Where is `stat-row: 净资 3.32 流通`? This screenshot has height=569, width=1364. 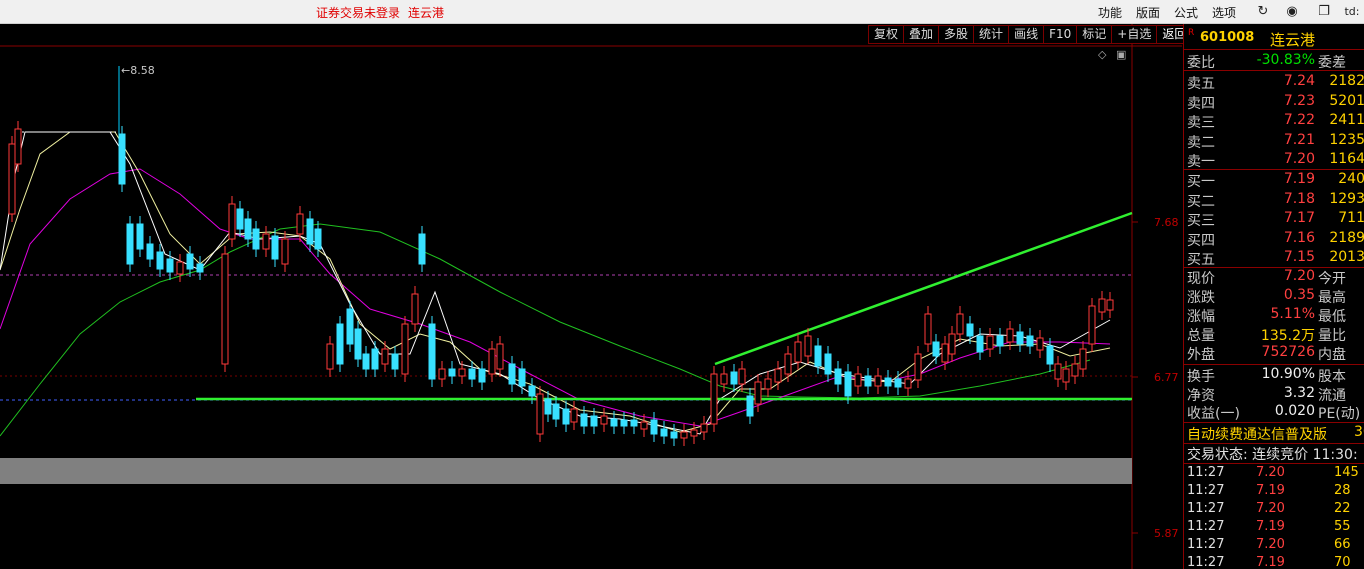
stat-row: 净资 3.32 流通 is located at coordinates (1274, 394).